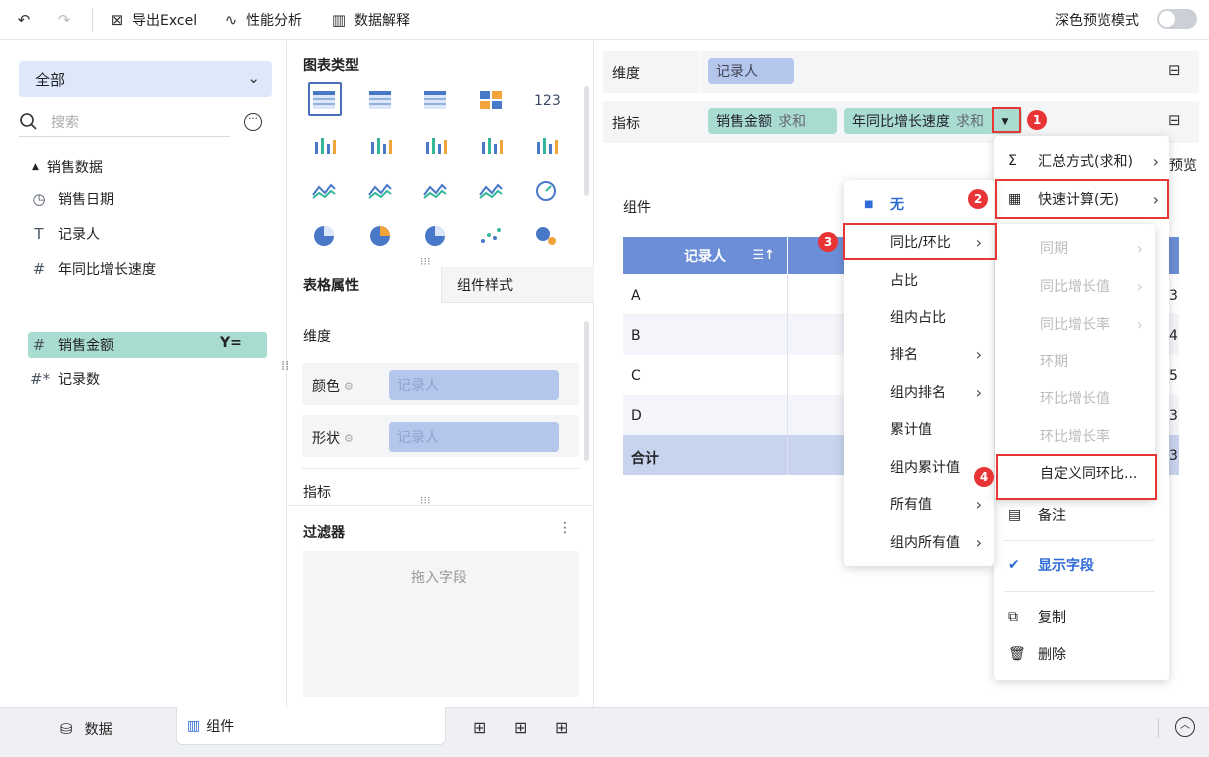 This screenshot has width=1209, height=757. I want to click on metric-shelf-label: 指标, so click(626, 124).